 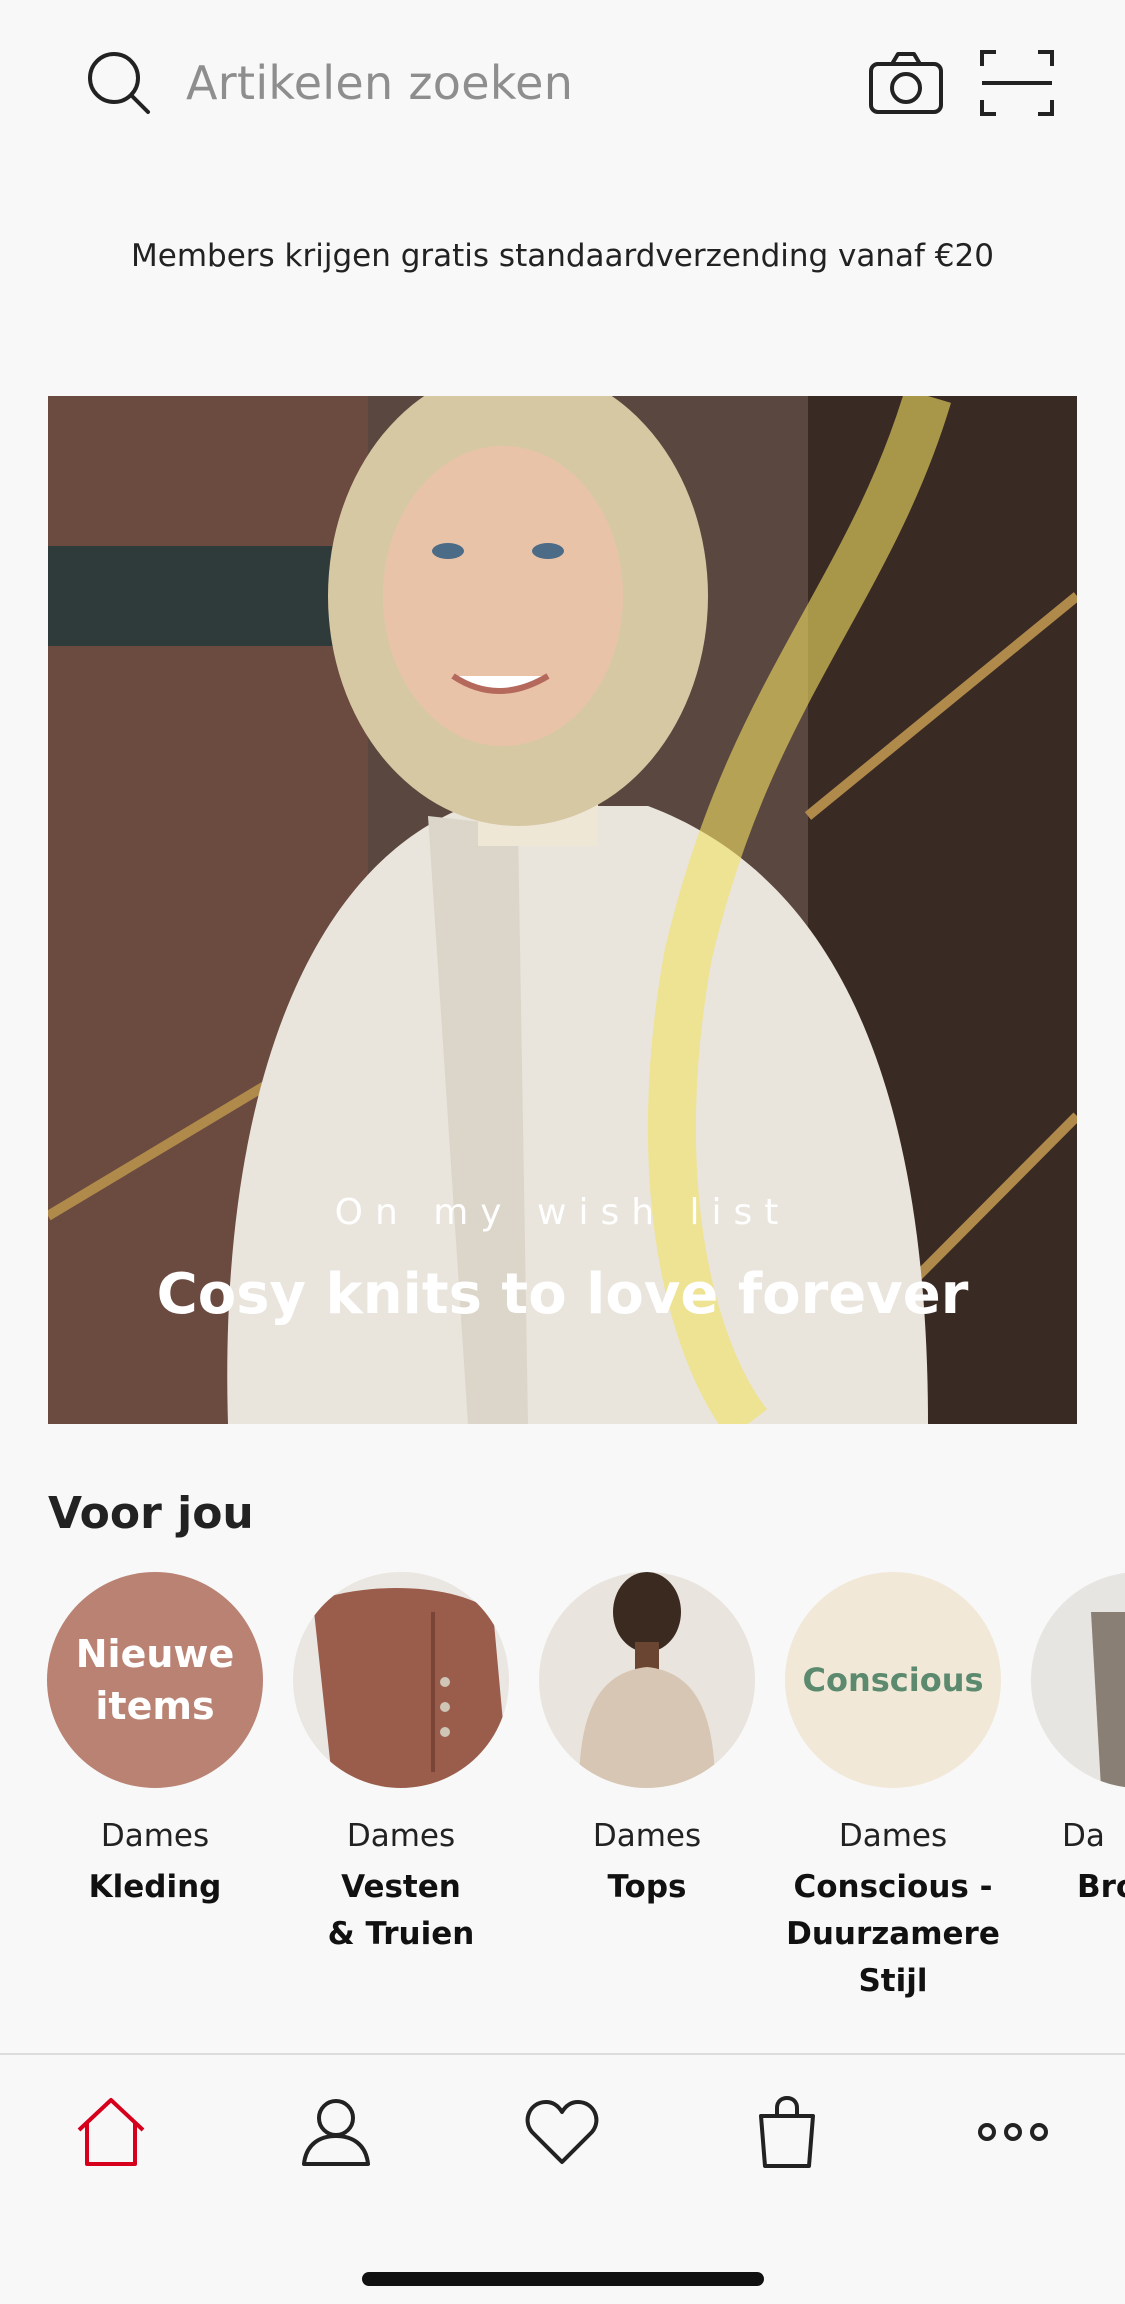 I want to click on search-icon, so click(x=119, y=83).